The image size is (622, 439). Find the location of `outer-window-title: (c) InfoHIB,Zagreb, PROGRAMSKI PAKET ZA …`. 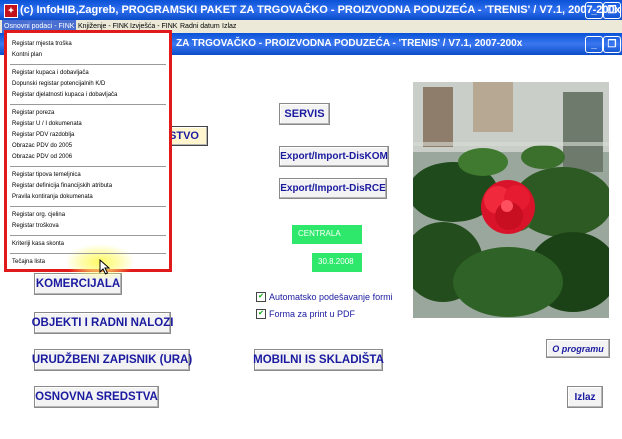

outer-window-title: (c) InfoHIB,Zagreb, PROGRAMSKI PAKET ZA … is located at coordinates (320, 10).